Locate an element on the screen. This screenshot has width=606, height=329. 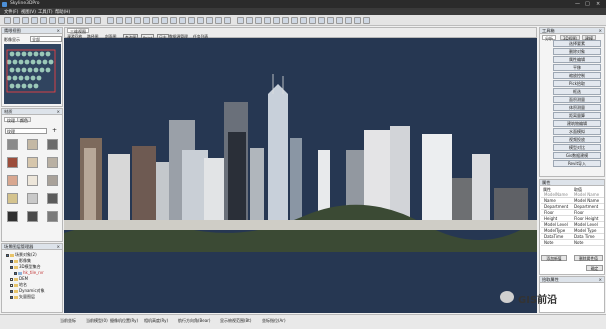
tool-button: Gis数据建模 is located at coordinates (577, 155).